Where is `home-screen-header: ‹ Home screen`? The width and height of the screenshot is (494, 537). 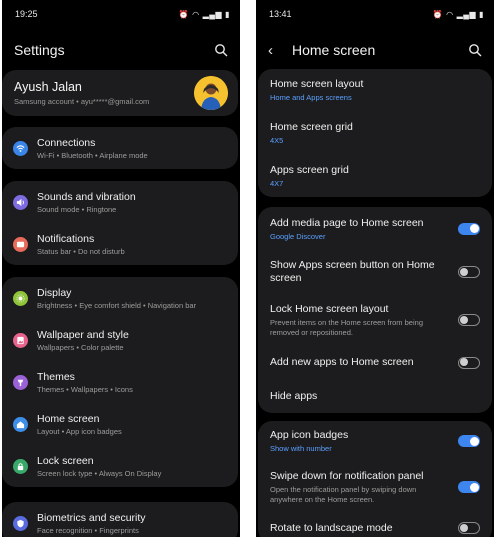 home-screen-header: ‹ Home screen is located at coordinates (375, 50).